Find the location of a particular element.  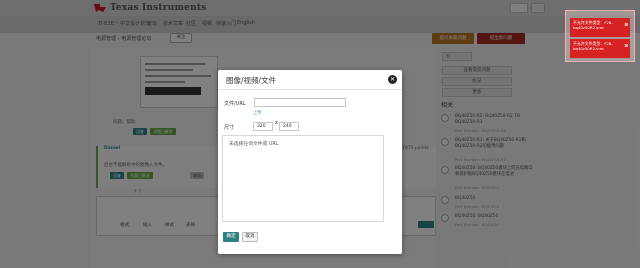

close-icon: ✕ is located at coordinates (392, 79).